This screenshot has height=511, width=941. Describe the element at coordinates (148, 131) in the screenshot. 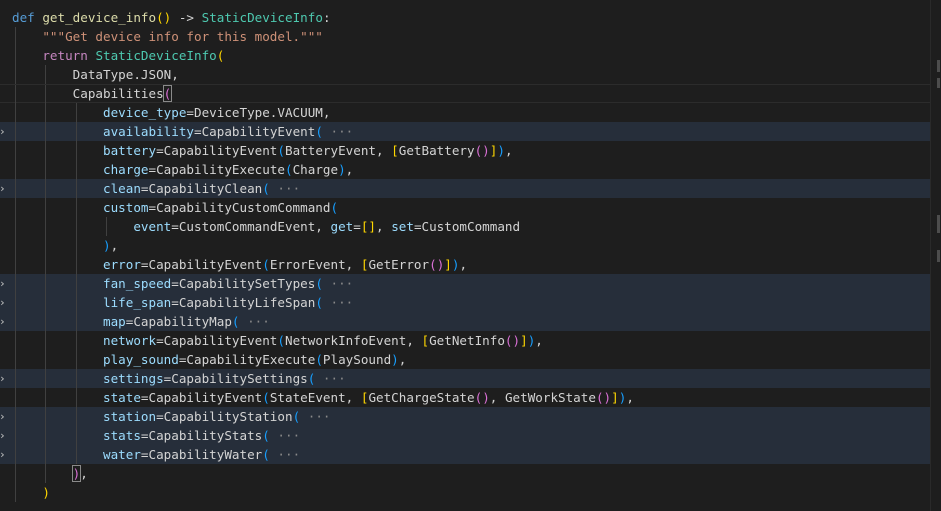

I see `code-token: availability` at that location.